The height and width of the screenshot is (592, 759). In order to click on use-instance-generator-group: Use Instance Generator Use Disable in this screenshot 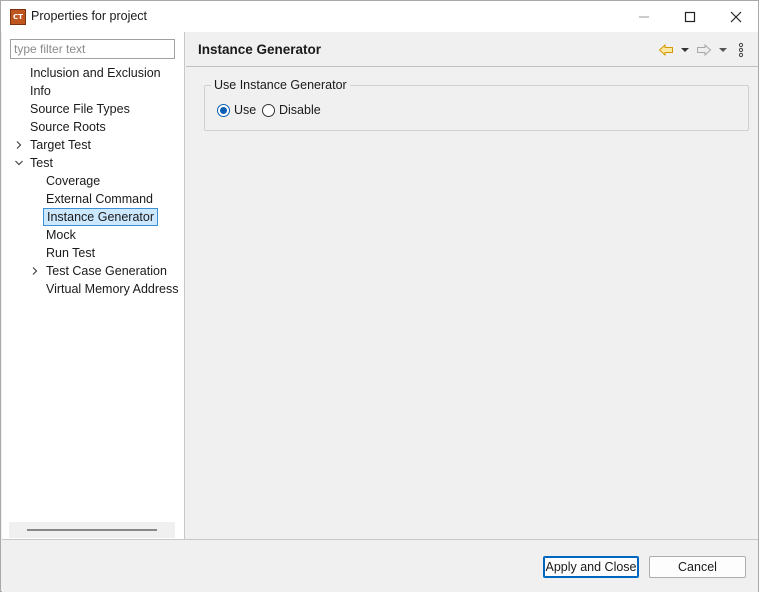, I will do `click(476, 104)`.